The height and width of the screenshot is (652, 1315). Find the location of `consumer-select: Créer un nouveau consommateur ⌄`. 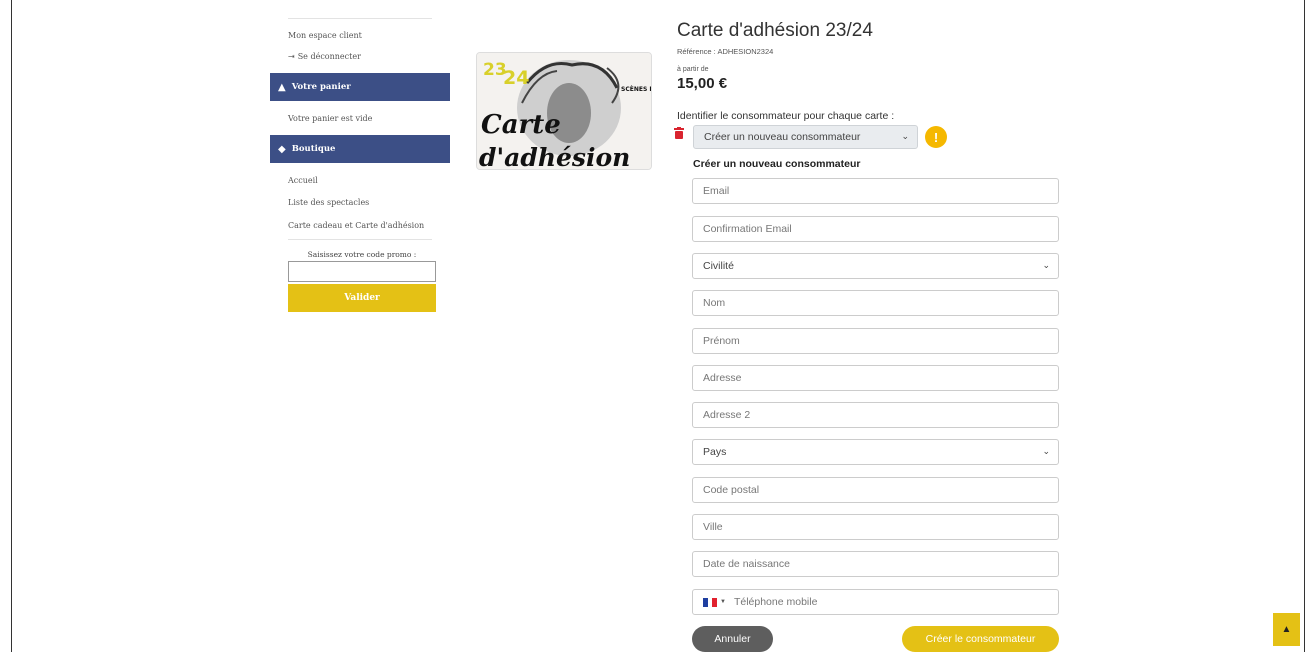

consumer-select: Créer un nouveau consommateur ⌄ is located at coordinates (805, 137).